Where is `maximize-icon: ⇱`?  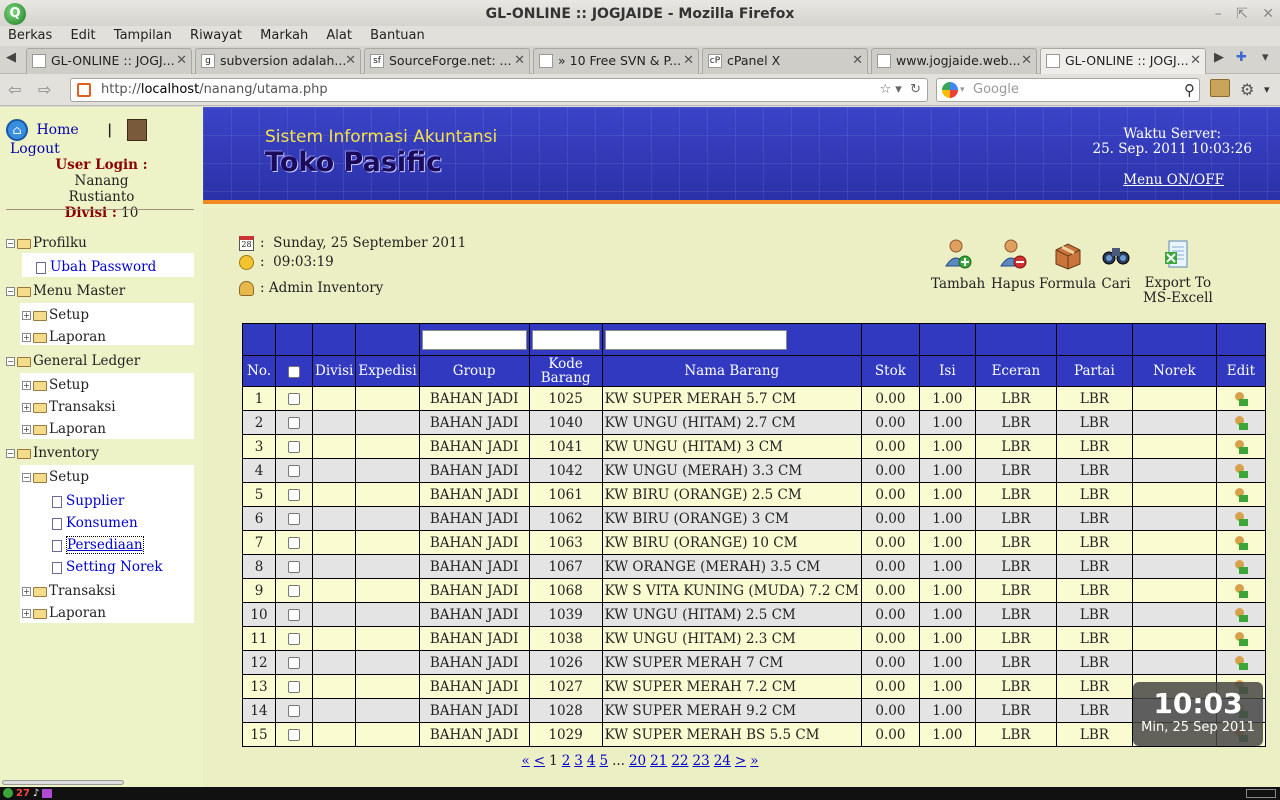
maximize-icon: ⇱ is located at coordinates (1242, 14).